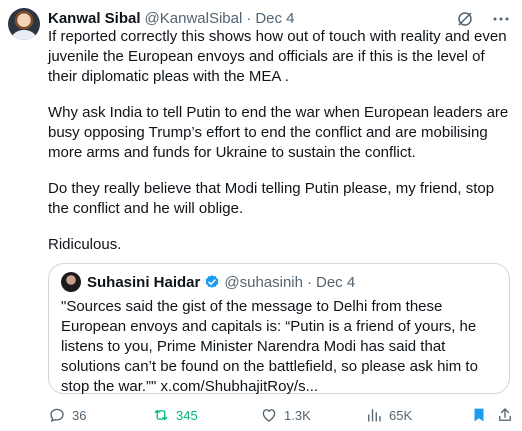  Describe the element at coordinates (297, 415) in the screenshot. I see `like-count: 1.3K` at that location.